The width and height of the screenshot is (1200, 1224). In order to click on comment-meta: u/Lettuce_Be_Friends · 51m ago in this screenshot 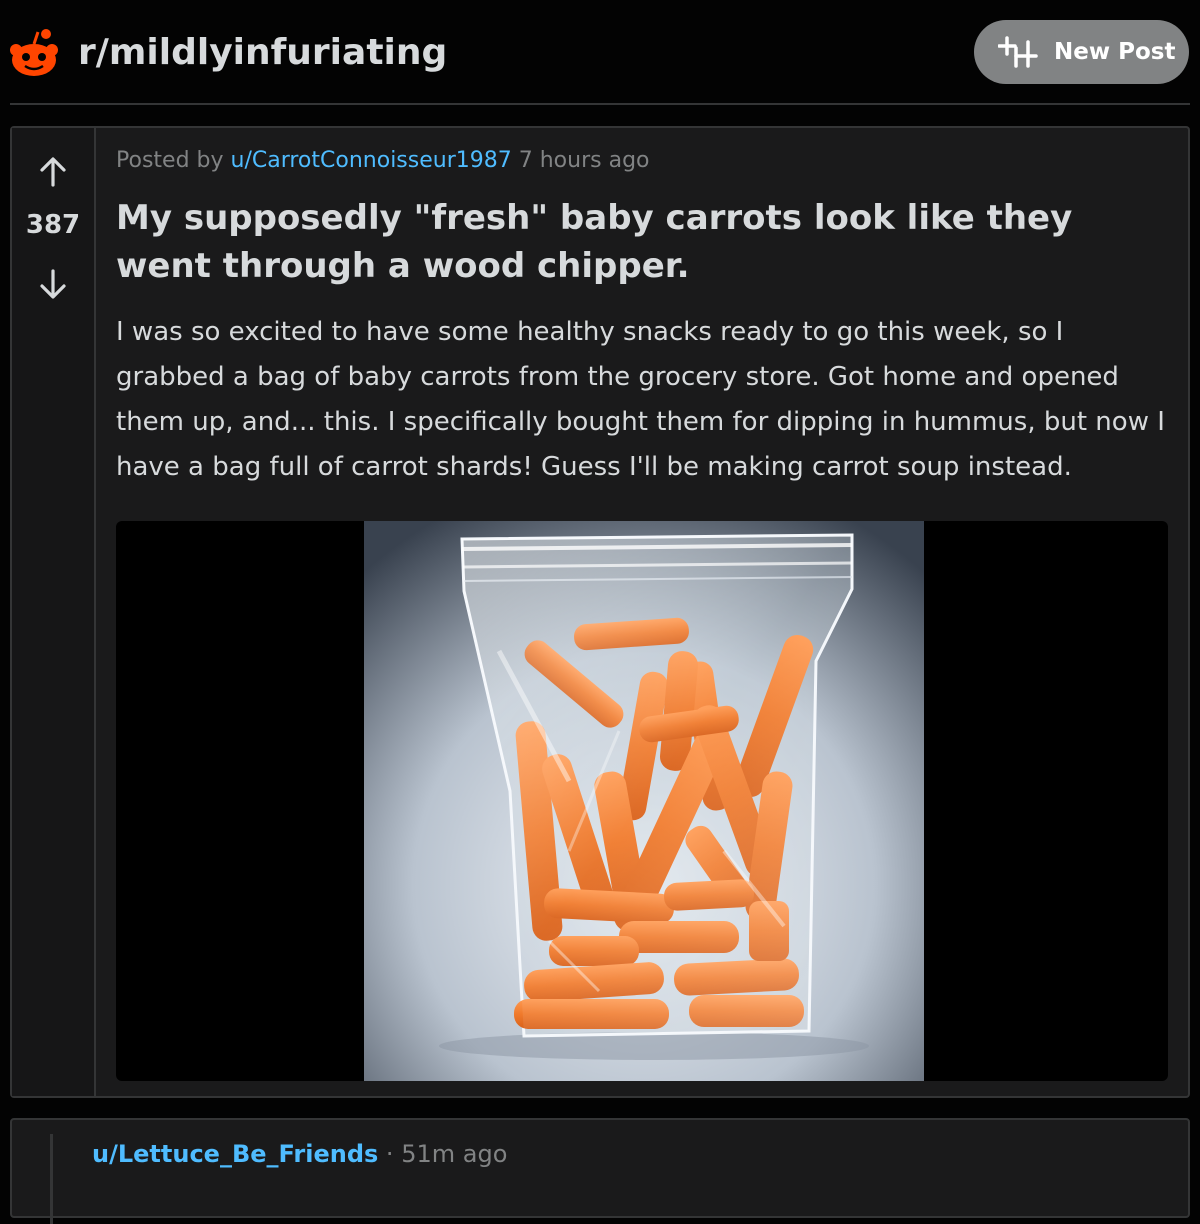, I will do `click(299, 1154)`.